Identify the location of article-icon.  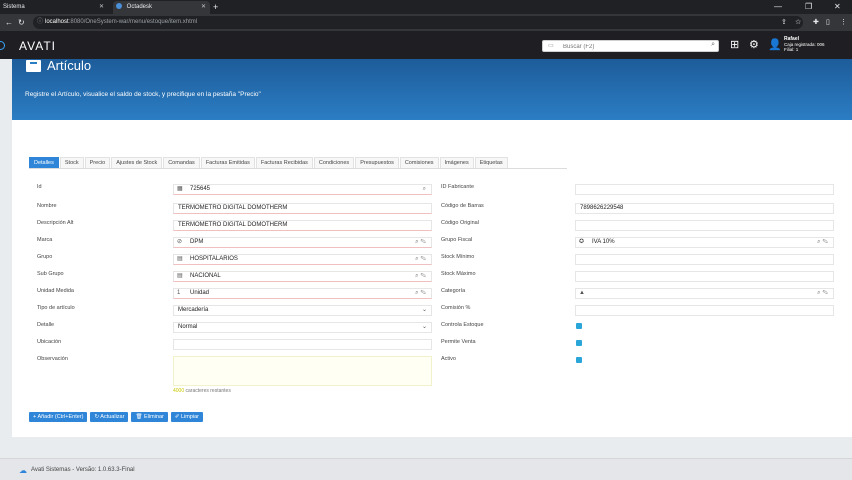
(33, 66).